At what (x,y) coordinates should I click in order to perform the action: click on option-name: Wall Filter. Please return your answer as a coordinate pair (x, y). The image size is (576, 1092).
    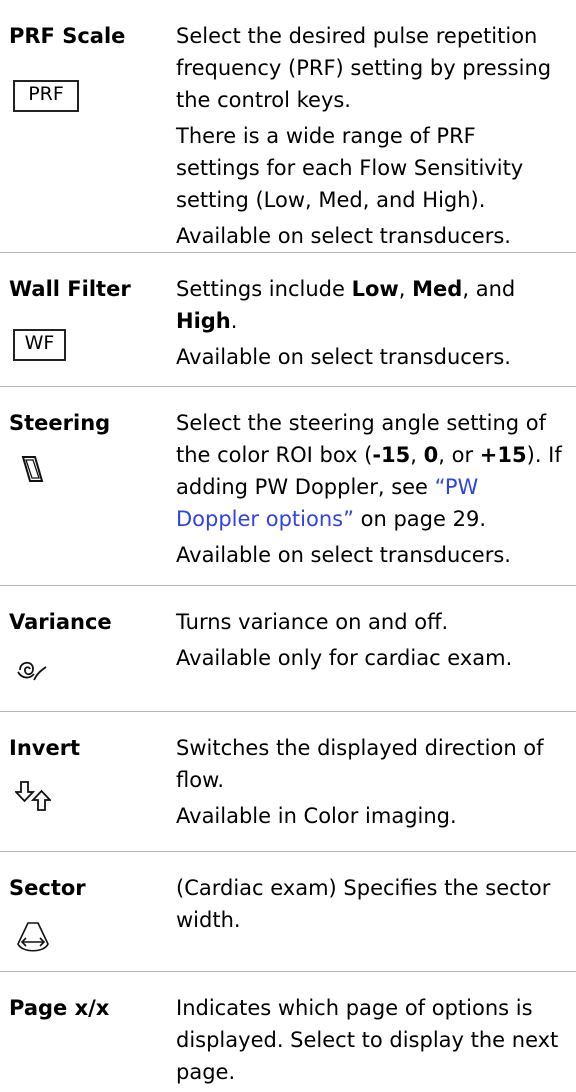
    Looking at the image, I should click on (70, 289).